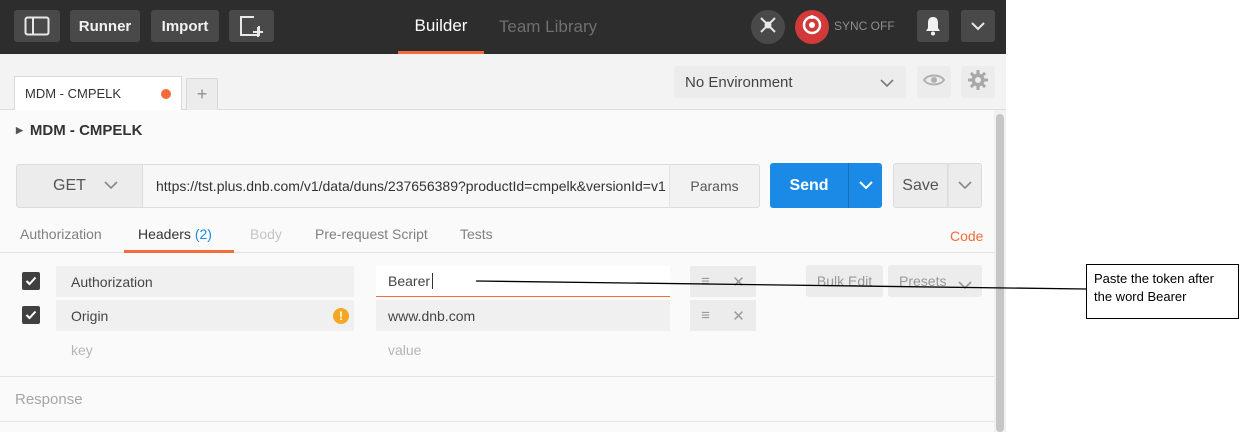 This screenshot has width=1245, height=432. I want to click on annotation-callout: Paste the token after the word Bearer, so click(1162, 291).